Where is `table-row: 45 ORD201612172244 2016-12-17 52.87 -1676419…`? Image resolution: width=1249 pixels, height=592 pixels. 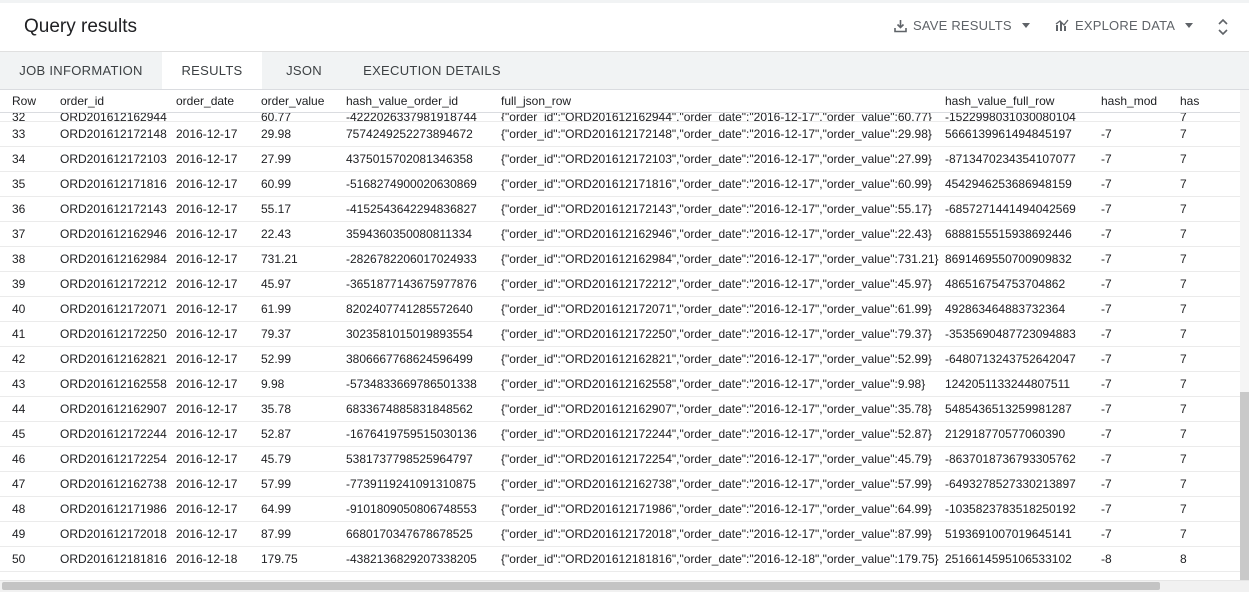 table-row: 45 ORD201612172244 2016-12-17 52.87 -1676419… is located at coordinates (620, 434).